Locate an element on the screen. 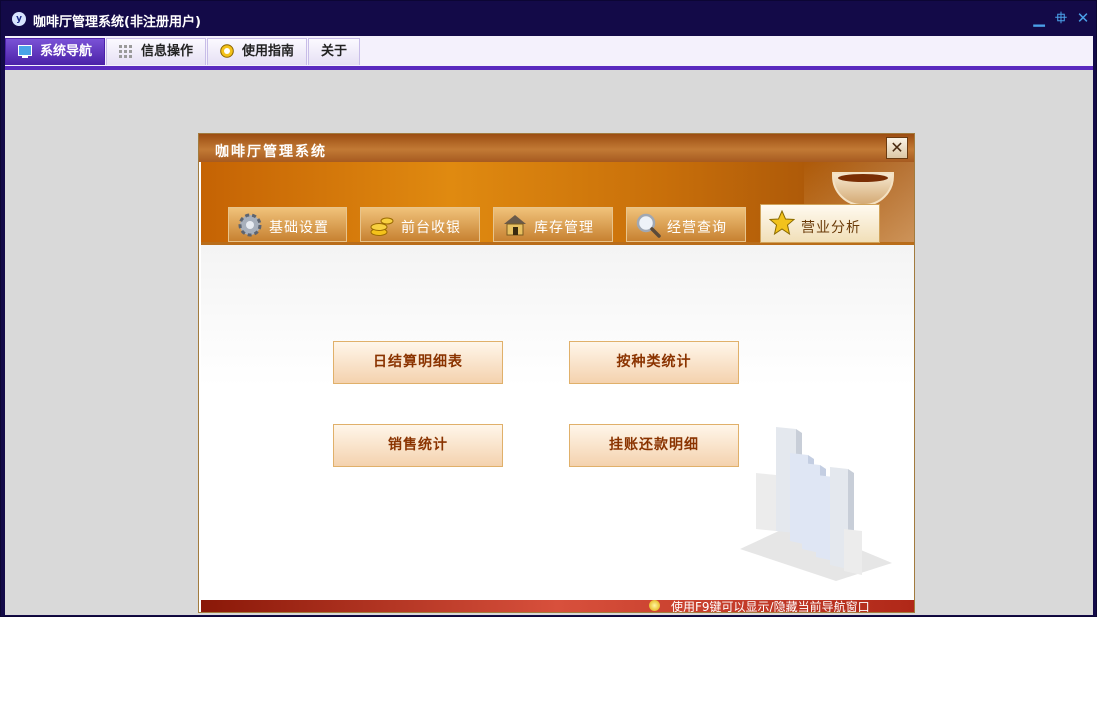 Image resolution: width=1099 pixels, height=723 pixels. nav-tab-business-analysis: 营业分析 is located at coordinates (820, 223).